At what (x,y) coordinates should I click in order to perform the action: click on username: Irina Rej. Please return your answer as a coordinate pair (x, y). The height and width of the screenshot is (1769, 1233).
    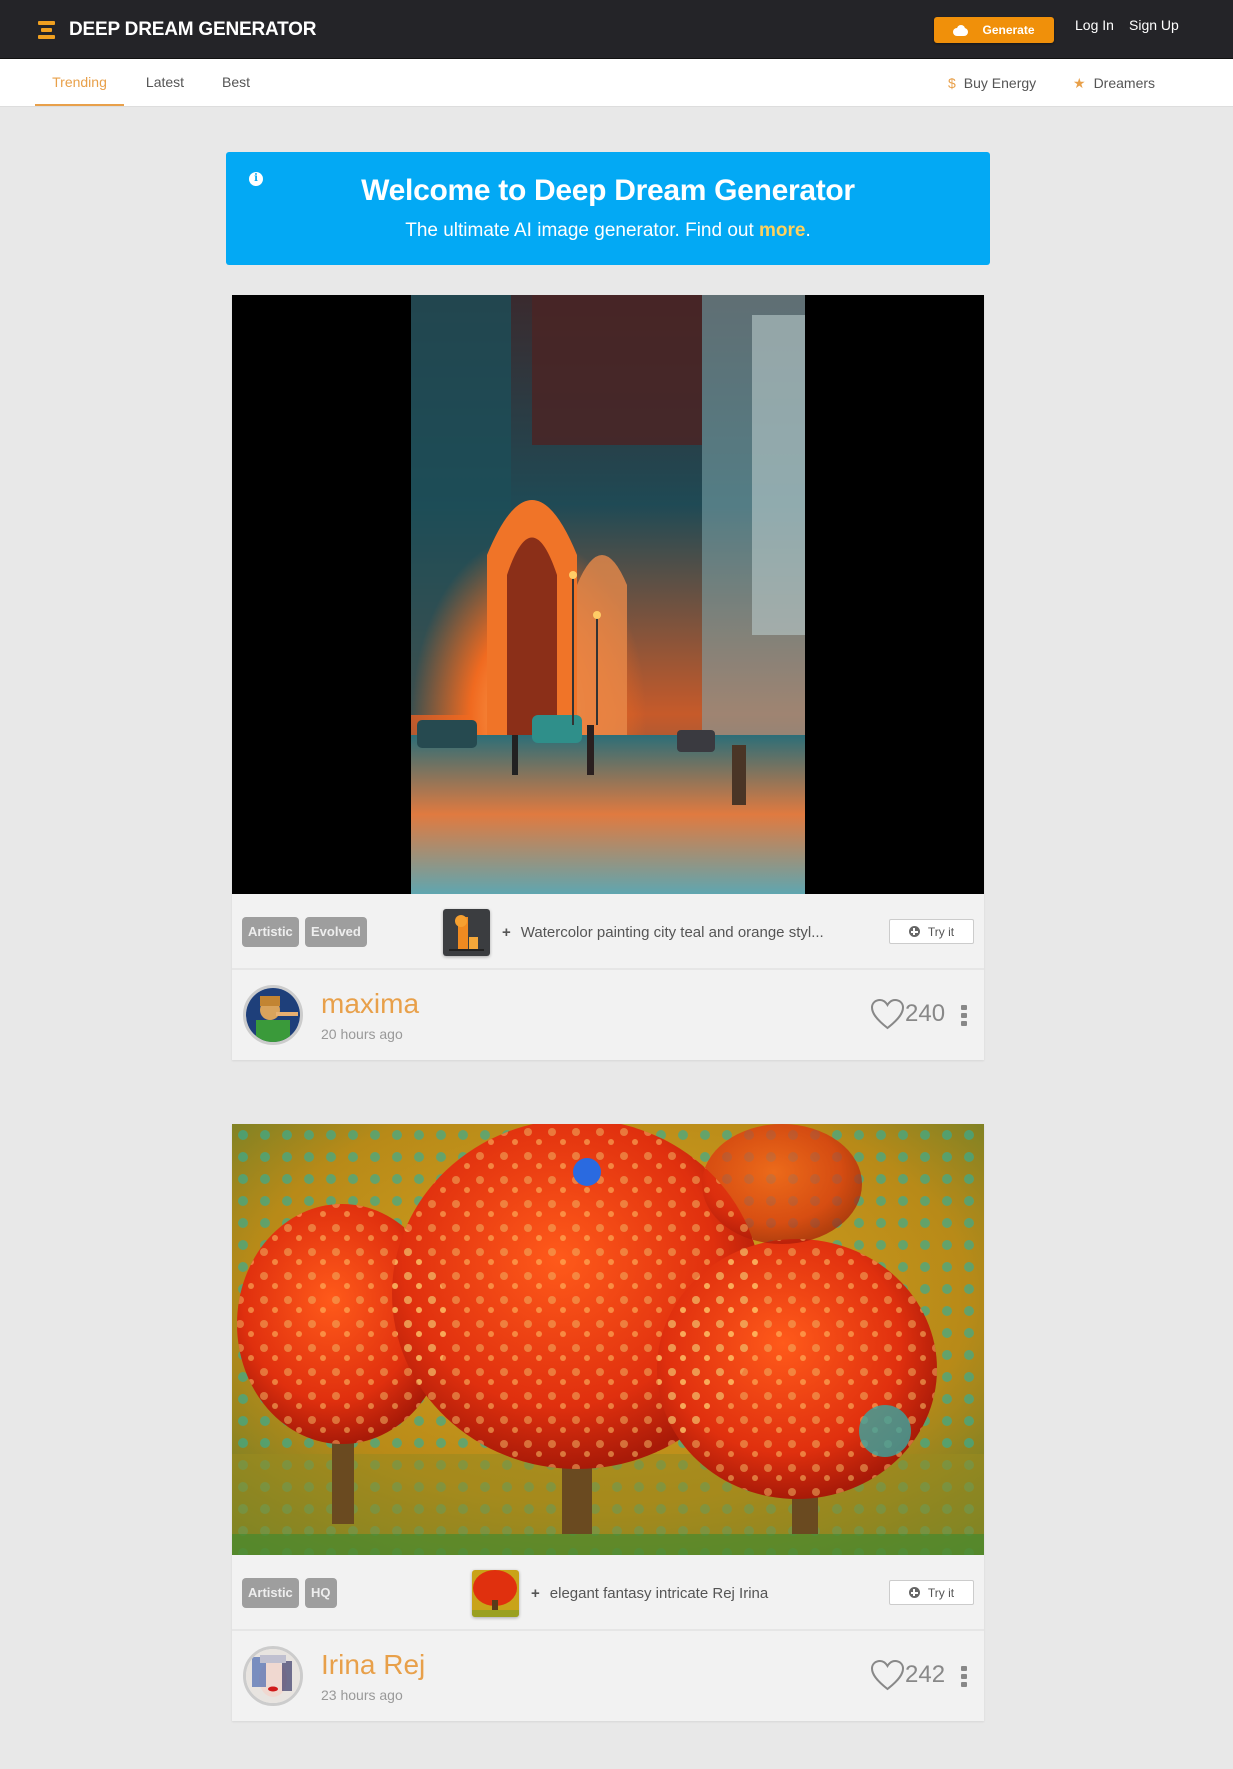
    Looking at the image, I should click on (373, 1665).